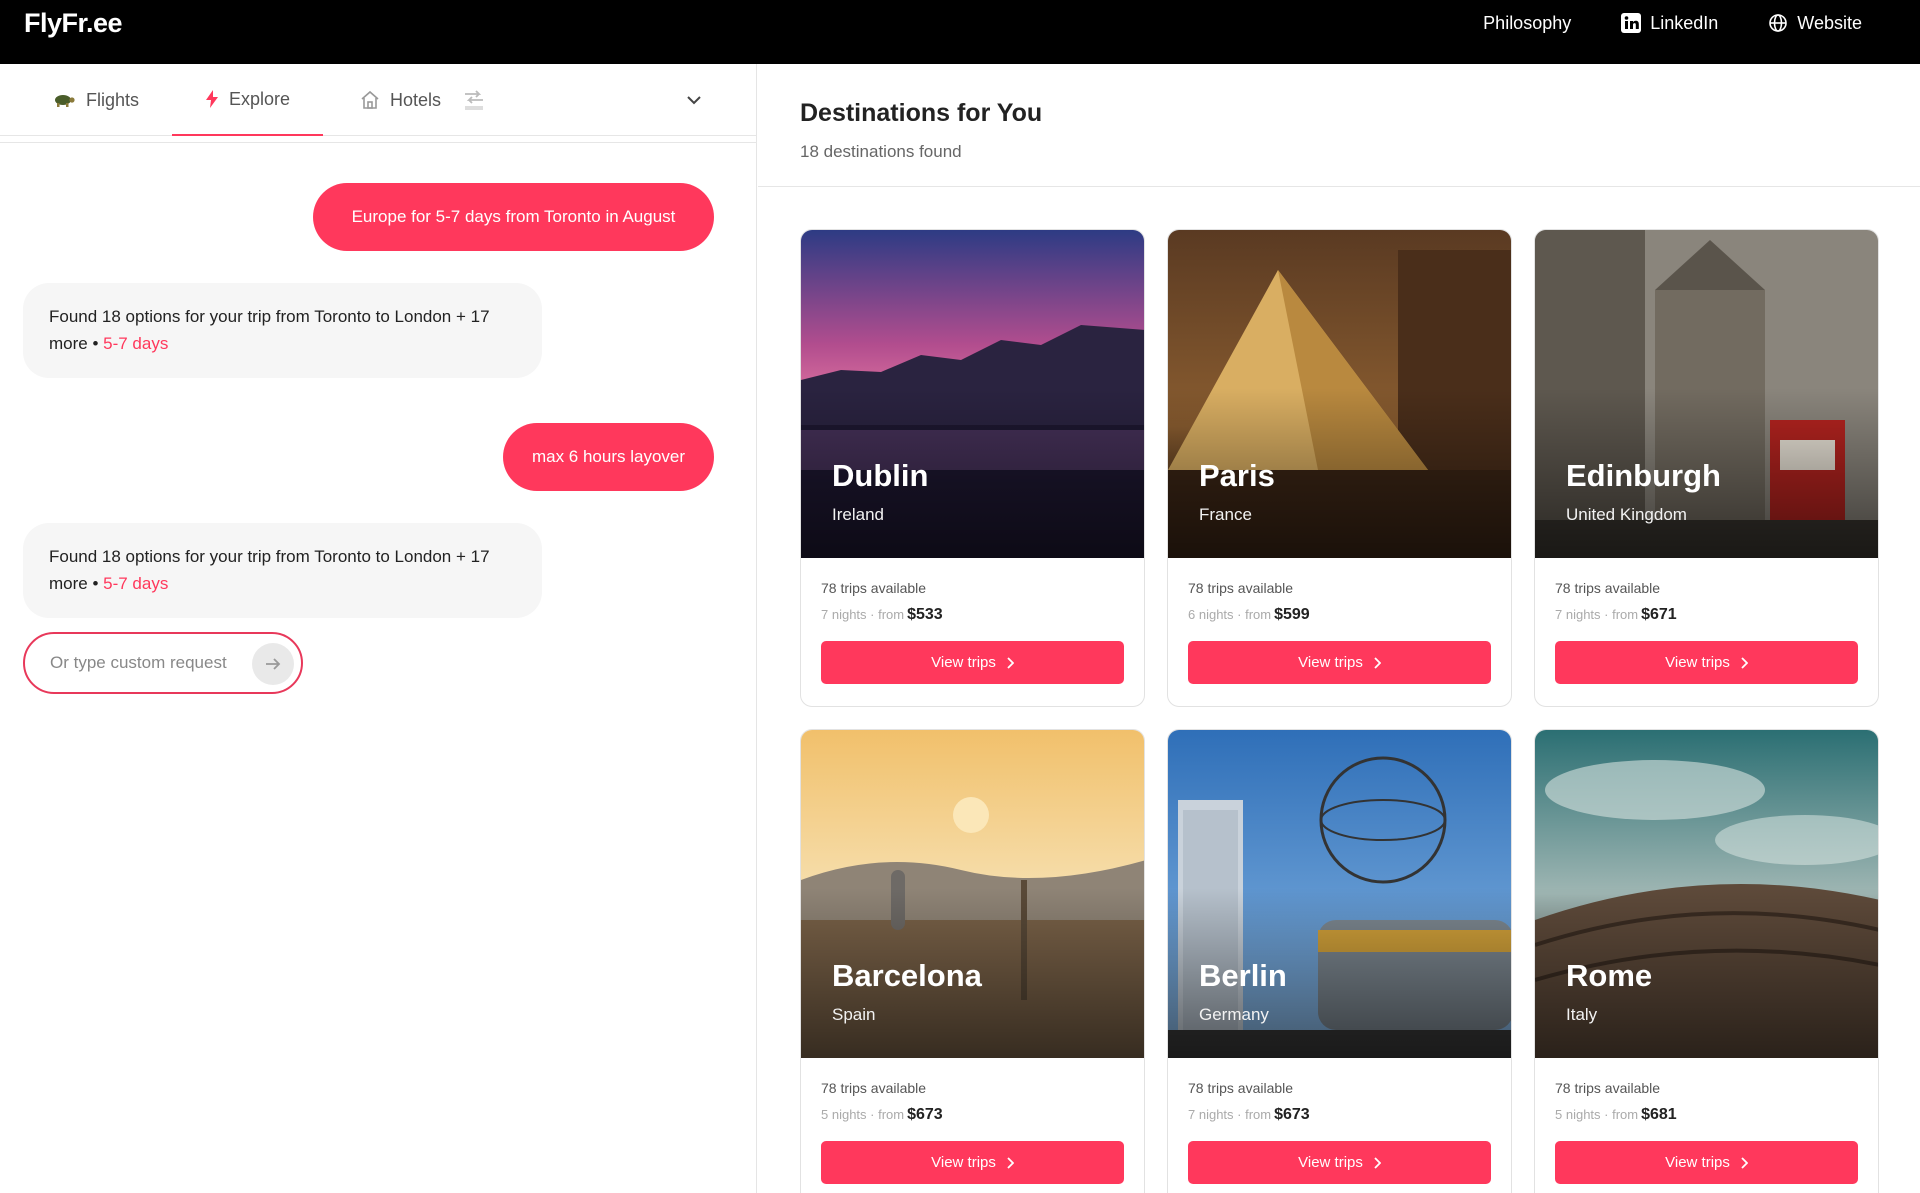 The image size is (1920, 1193). What do you see at coordinates (925, 614) in the screenshot?
I see `price: $533` at bounding box center [925, 614].